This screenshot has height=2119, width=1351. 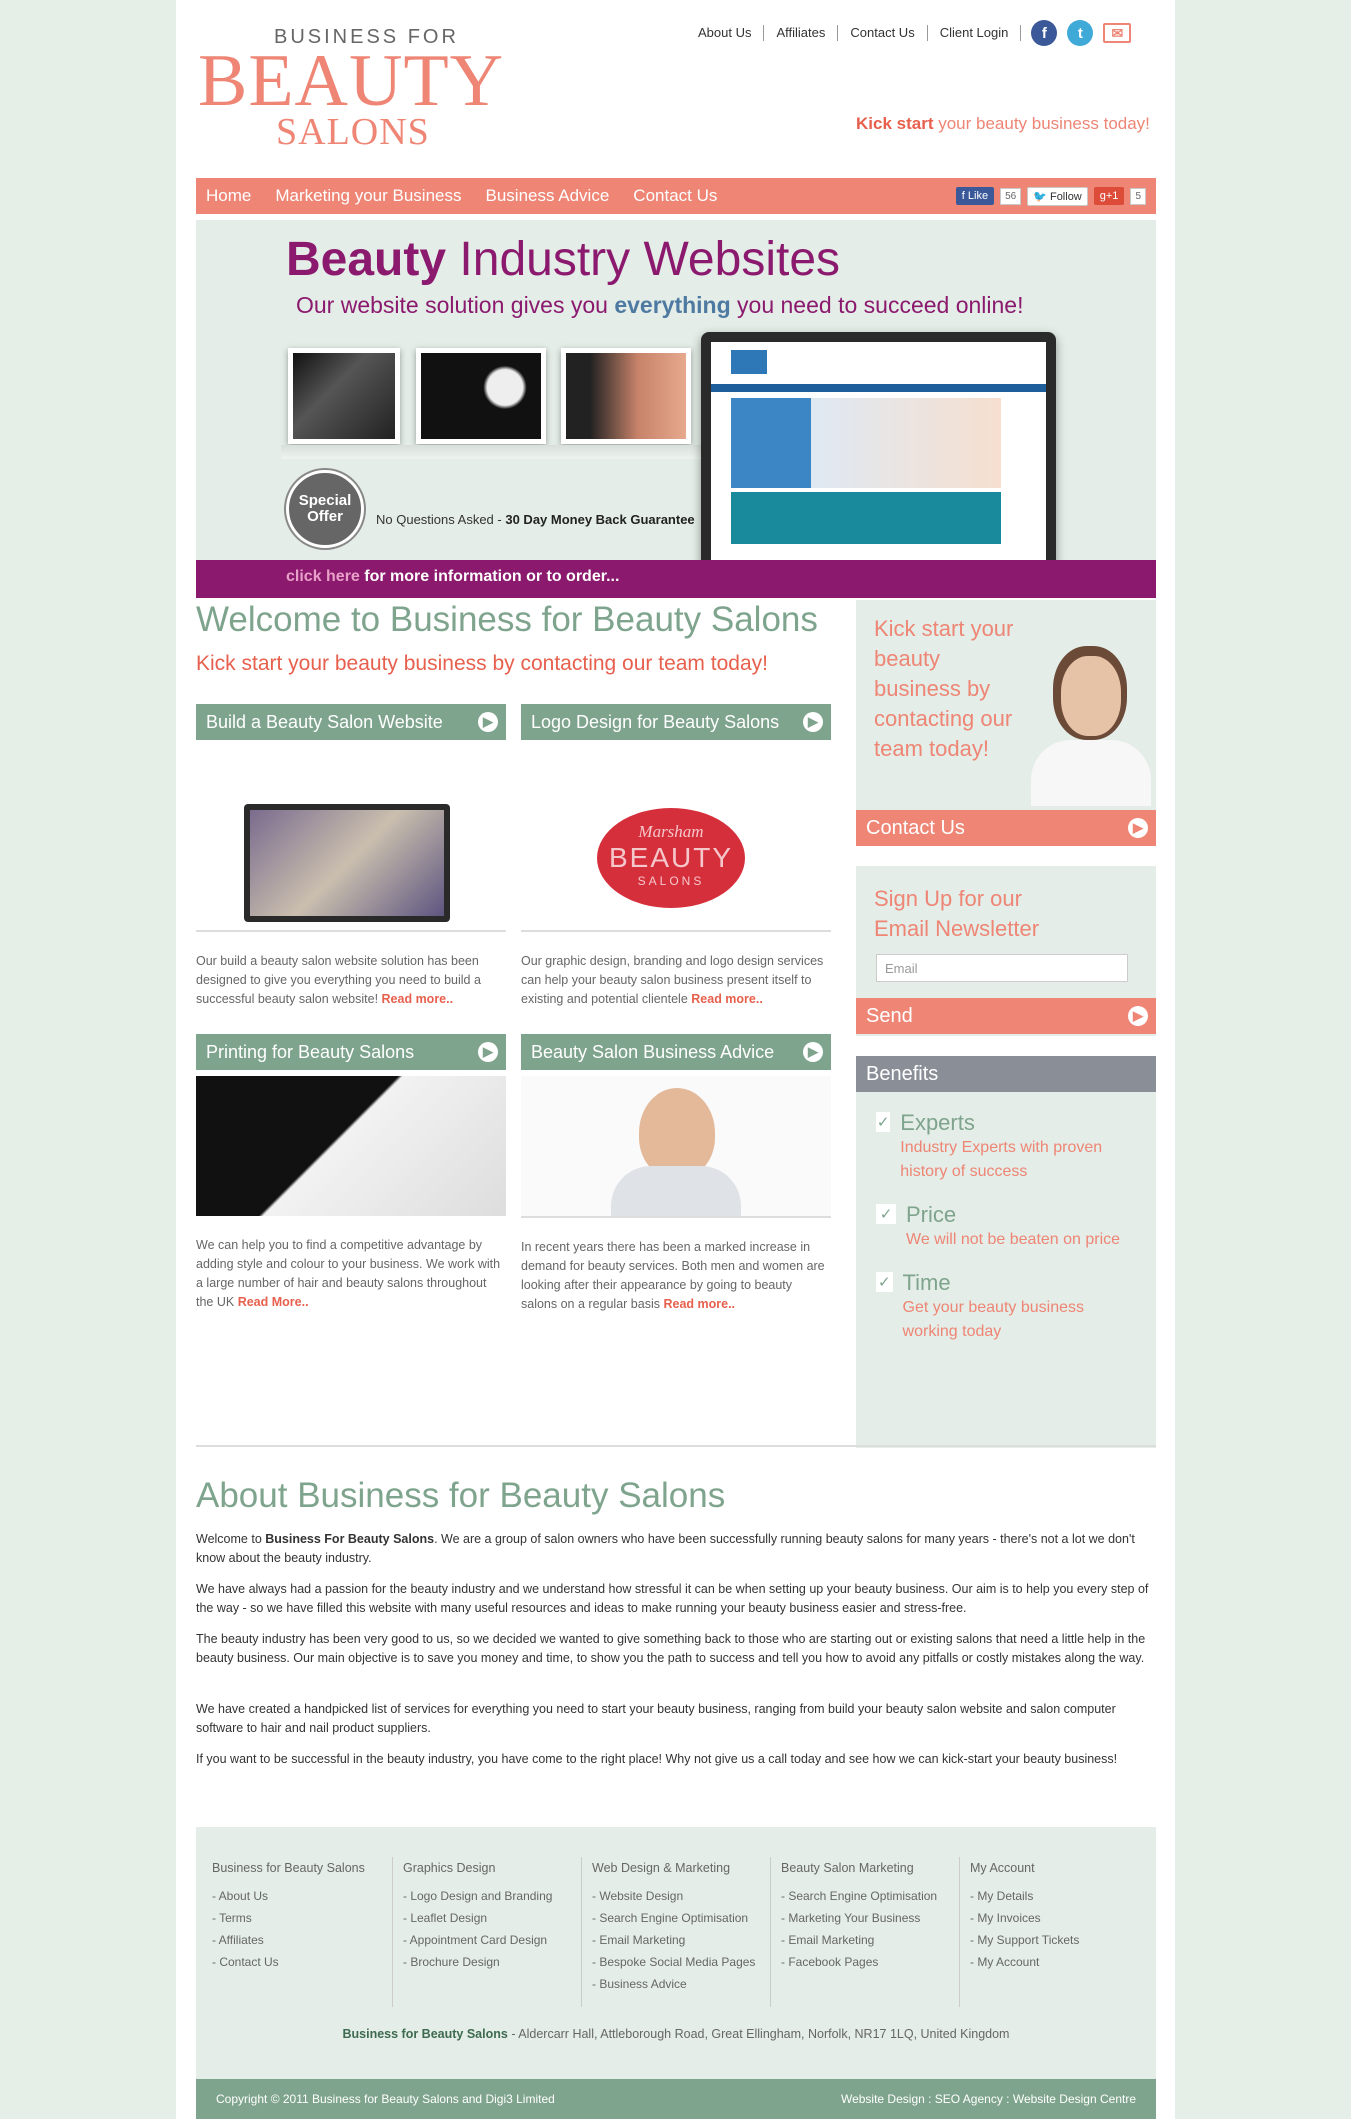 What do you see at coordinates (931, 1214) in the screenshot?
I see `benefit-name: Price` at bounding box center [931, 1214].